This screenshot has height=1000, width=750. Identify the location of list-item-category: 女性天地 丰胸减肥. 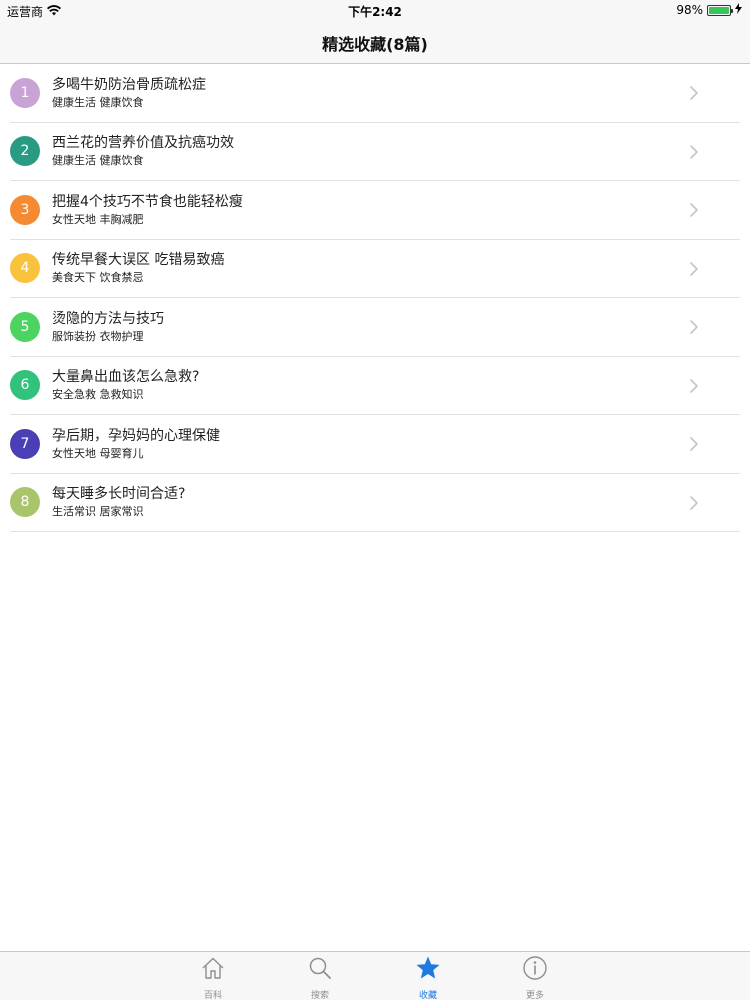
(98, 219).